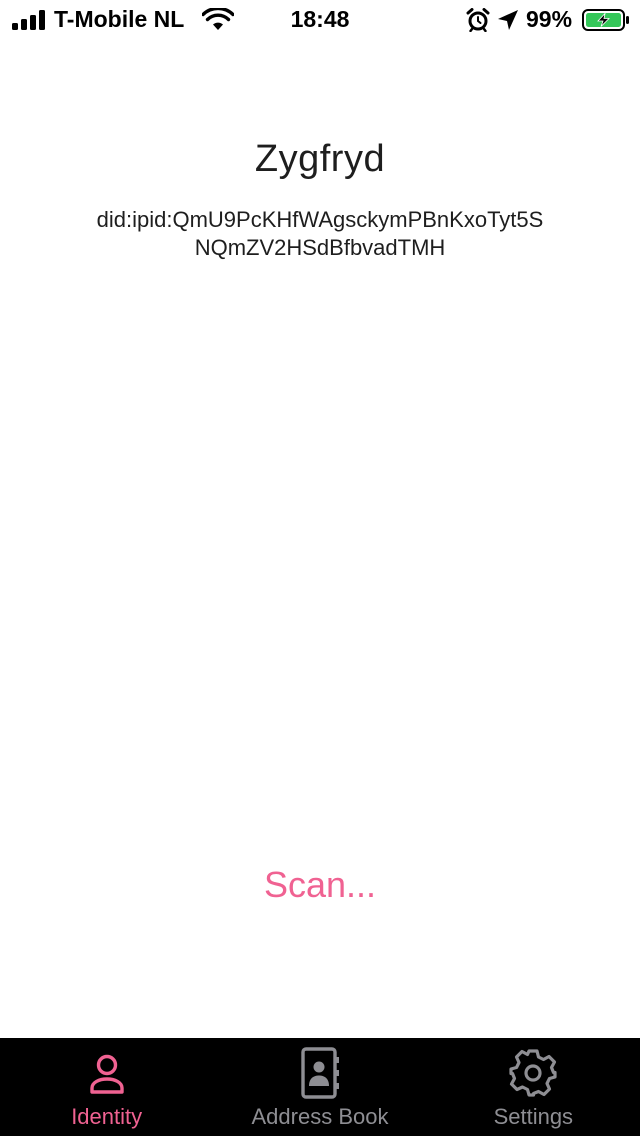  I want to click on tab-address-book-label: Address Book, so click(320, 1116).